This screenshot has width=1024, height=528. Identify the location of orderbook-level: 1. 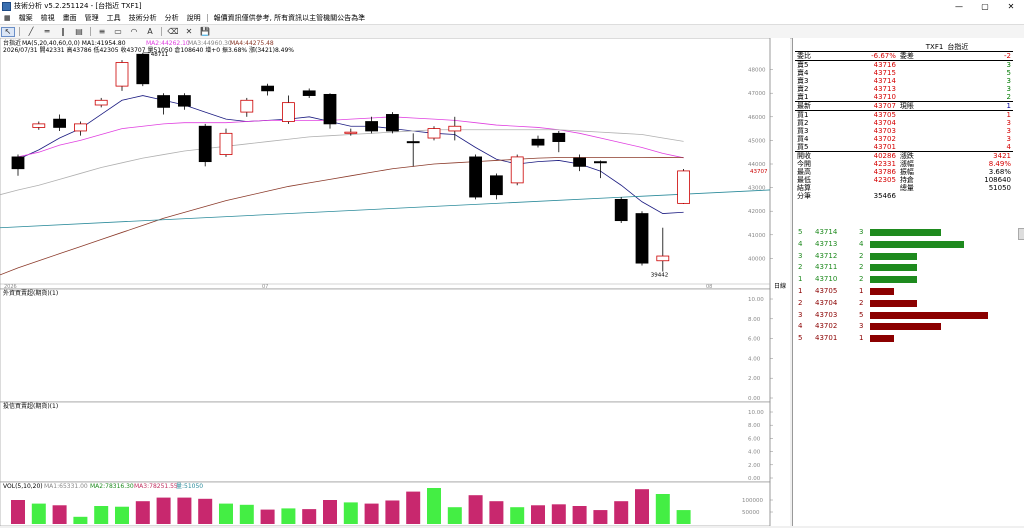
(800, 291).